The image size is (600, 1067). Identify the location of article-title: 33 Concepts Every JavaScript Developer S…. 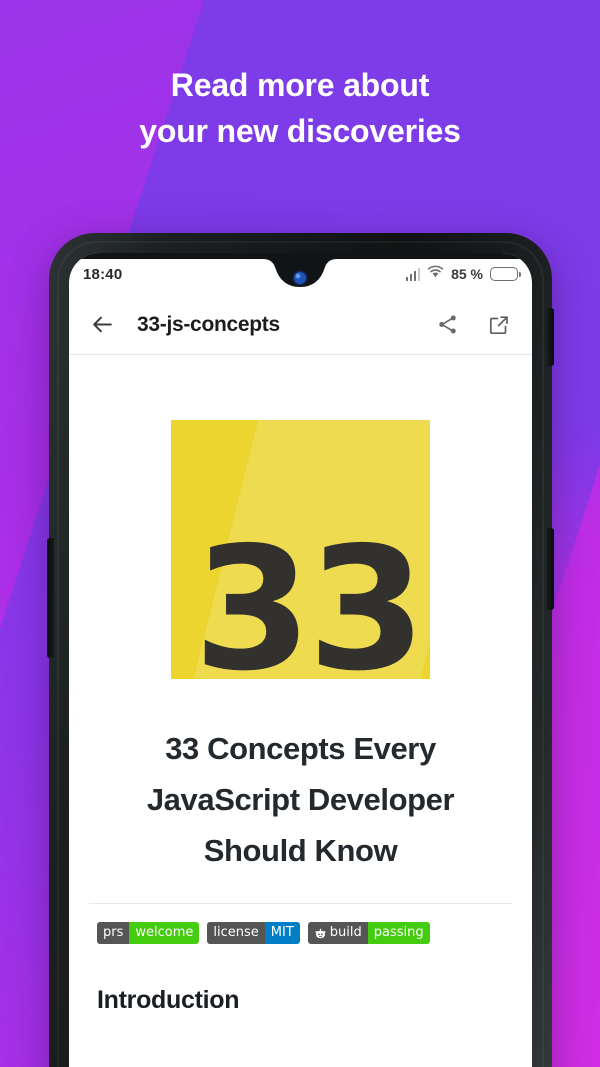
(300, 799).